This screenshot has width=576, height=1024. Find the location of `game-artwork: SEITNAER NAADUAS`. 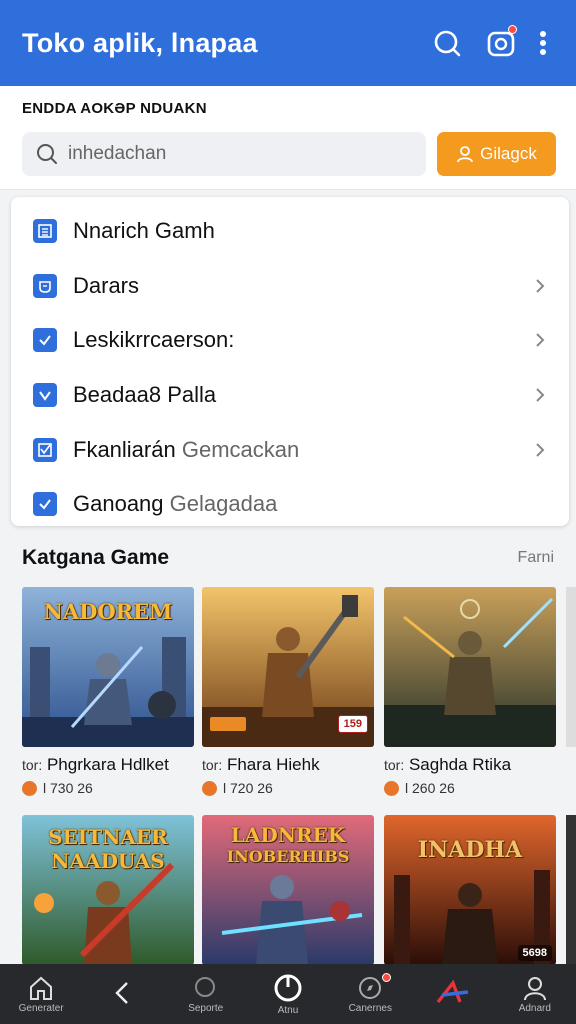

game-artwork: SEITNAER NAADUAS is located at coordinates (108, 890).